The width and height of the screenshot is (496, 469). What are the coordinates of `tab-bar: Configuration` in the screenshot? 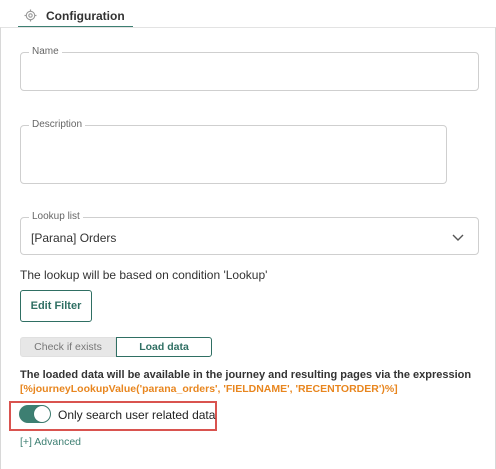 It's located at (248, 14).